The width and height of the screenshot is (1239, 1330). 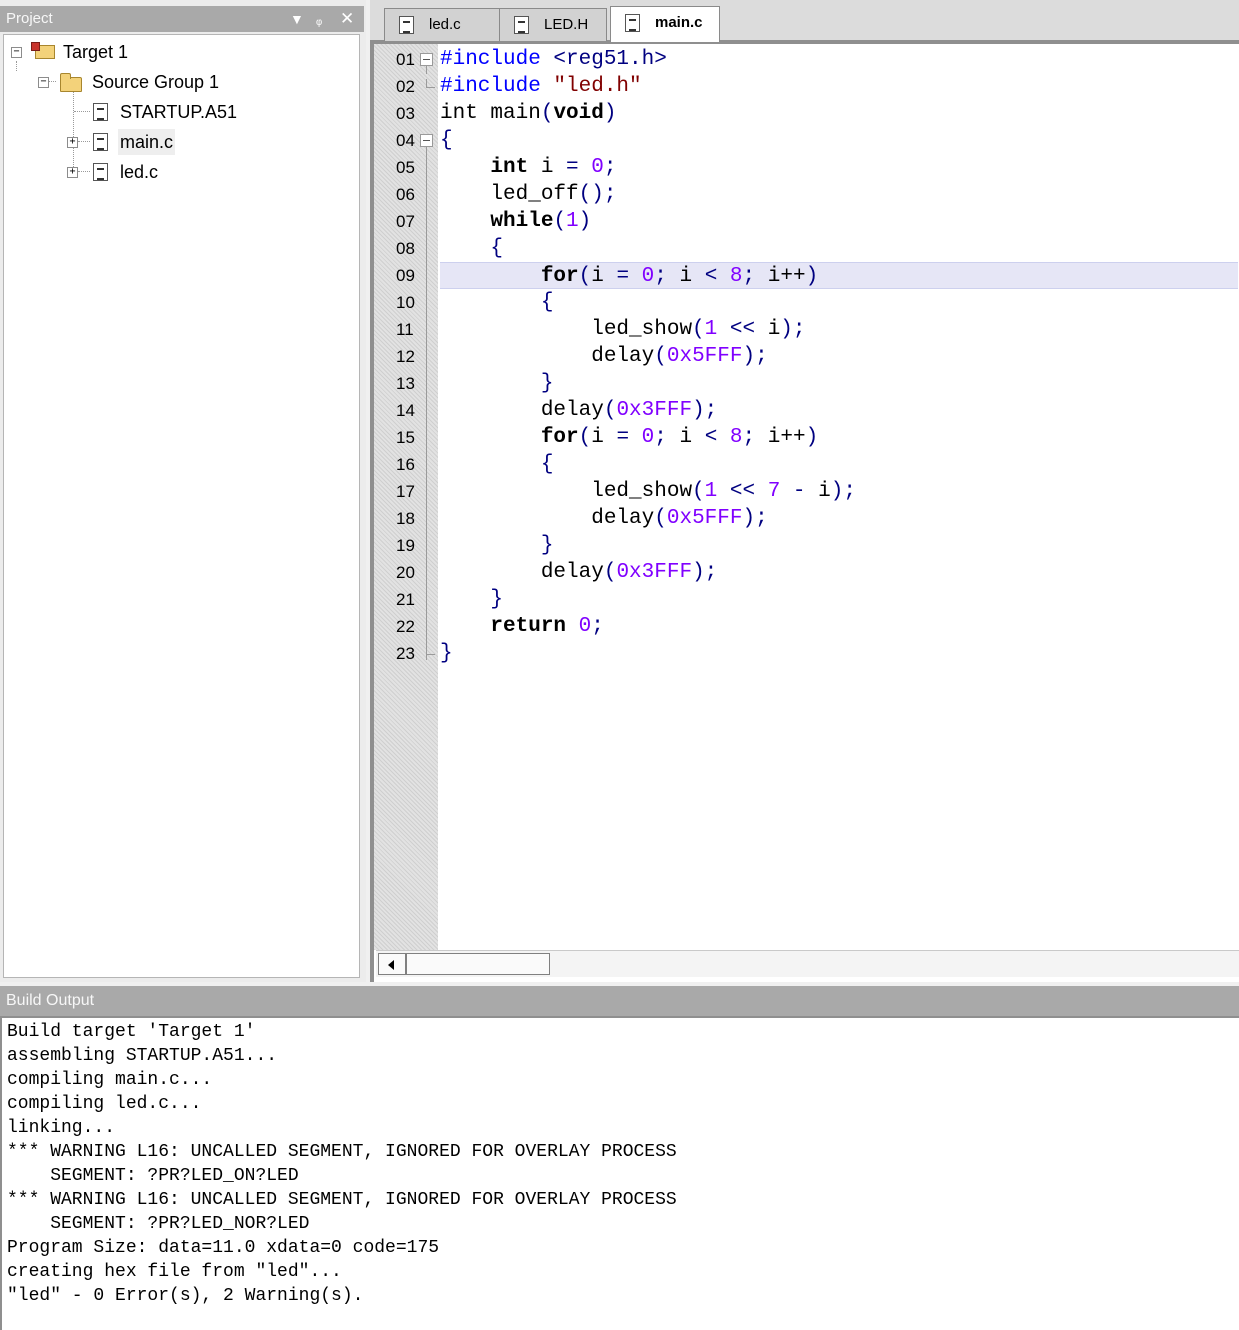 What do you see at coordinates (392, 964) in the screenshot?
I see `scroll-left-arrow-icon` at bounding box center [392, 964].